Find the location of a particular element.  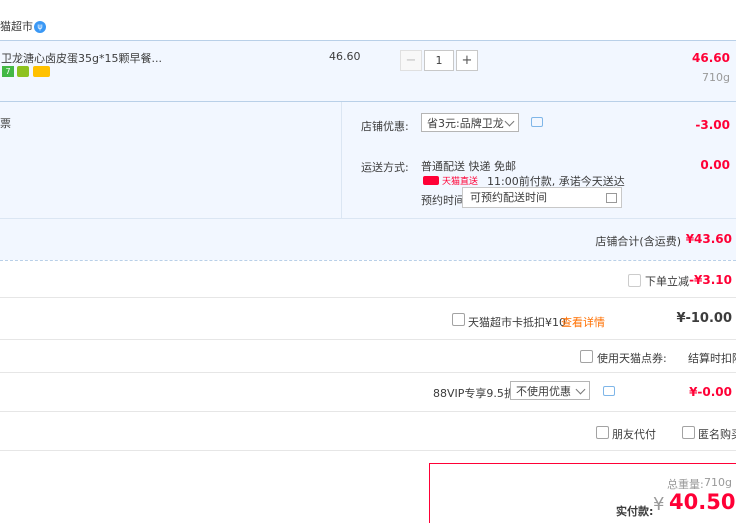

shop-name: 猫超市 is located at coordinates (16, 26).